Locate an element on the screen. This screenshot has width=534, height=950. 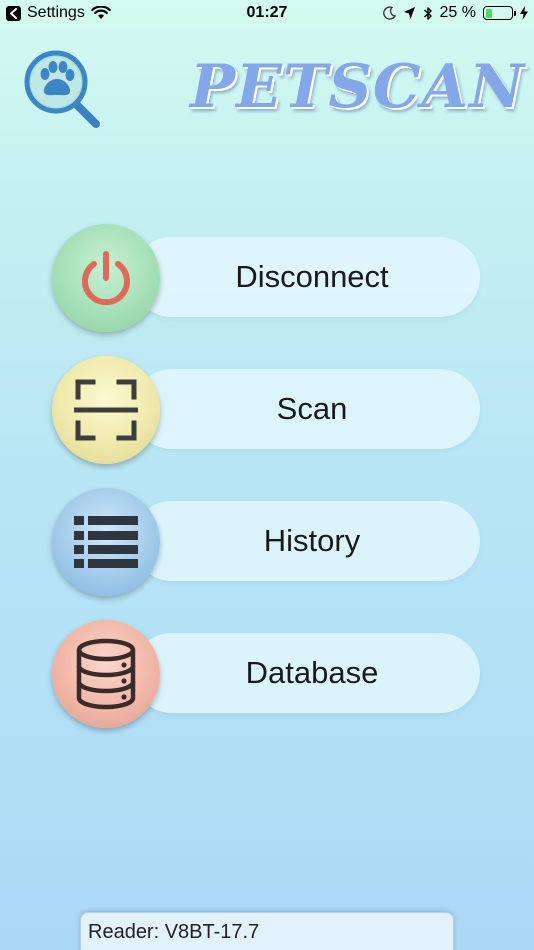
disconnect-button: Disconnect is located at coordinates (267, 272).